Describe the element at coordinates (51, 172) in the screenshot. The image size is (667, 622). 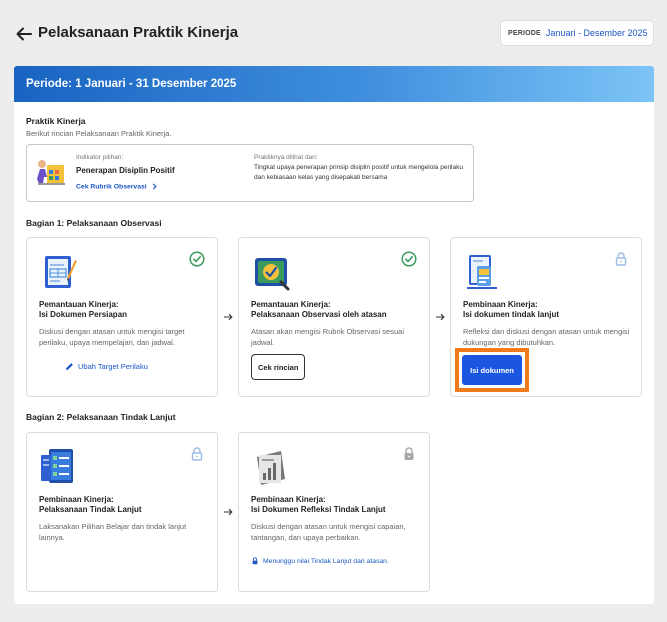
I see `discipline-illustration-icon` at that location.